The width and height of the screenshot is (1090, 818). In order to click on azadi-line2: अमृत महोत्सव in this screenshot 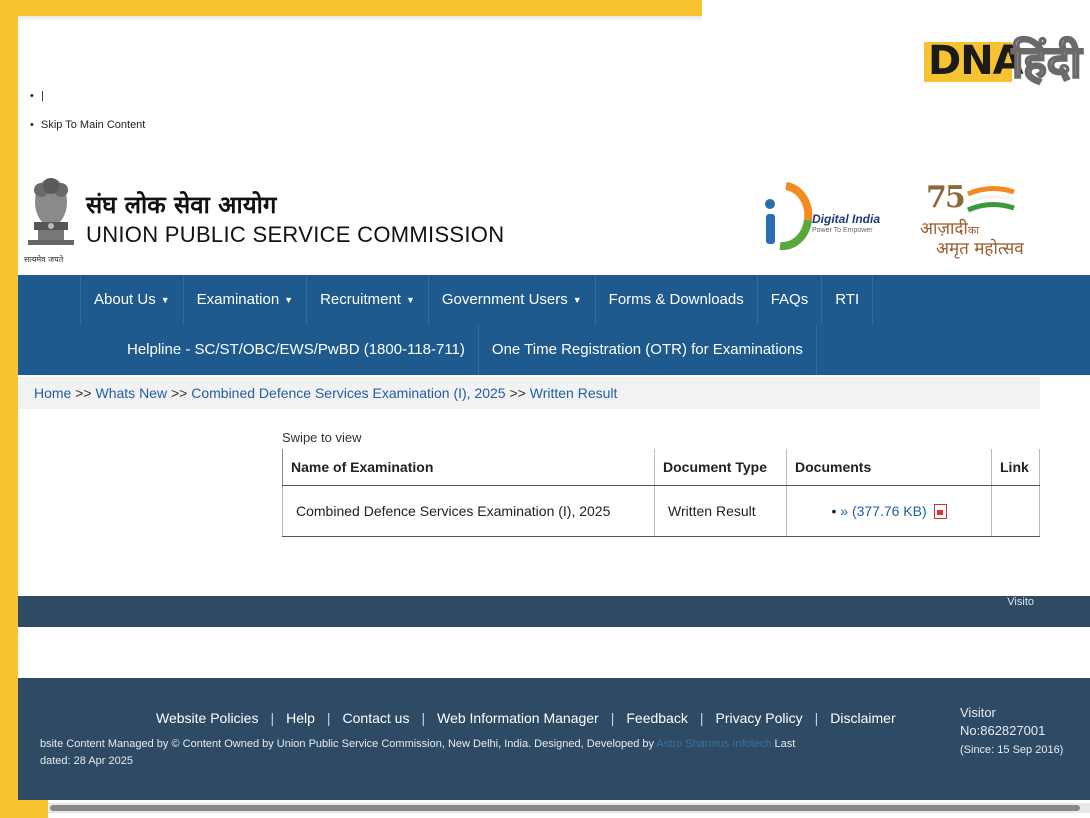, I will do `click(980, 249)`.